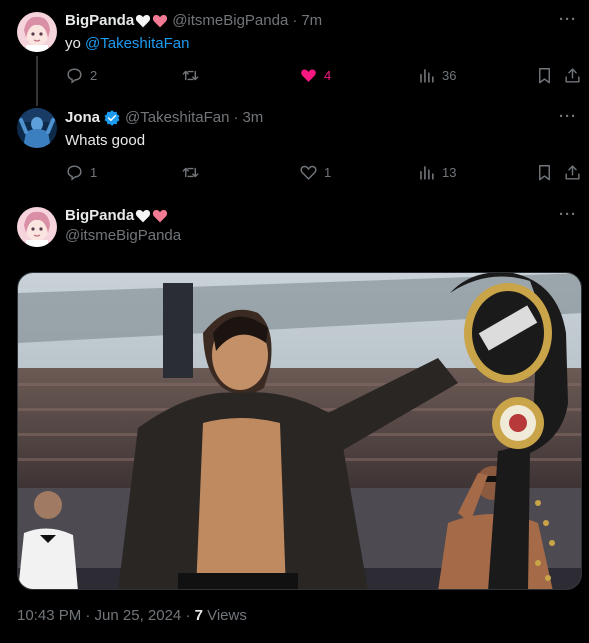 The height and width of the screenshot is (643, 589). I want to click on like-count: 4, so click(328, 75).